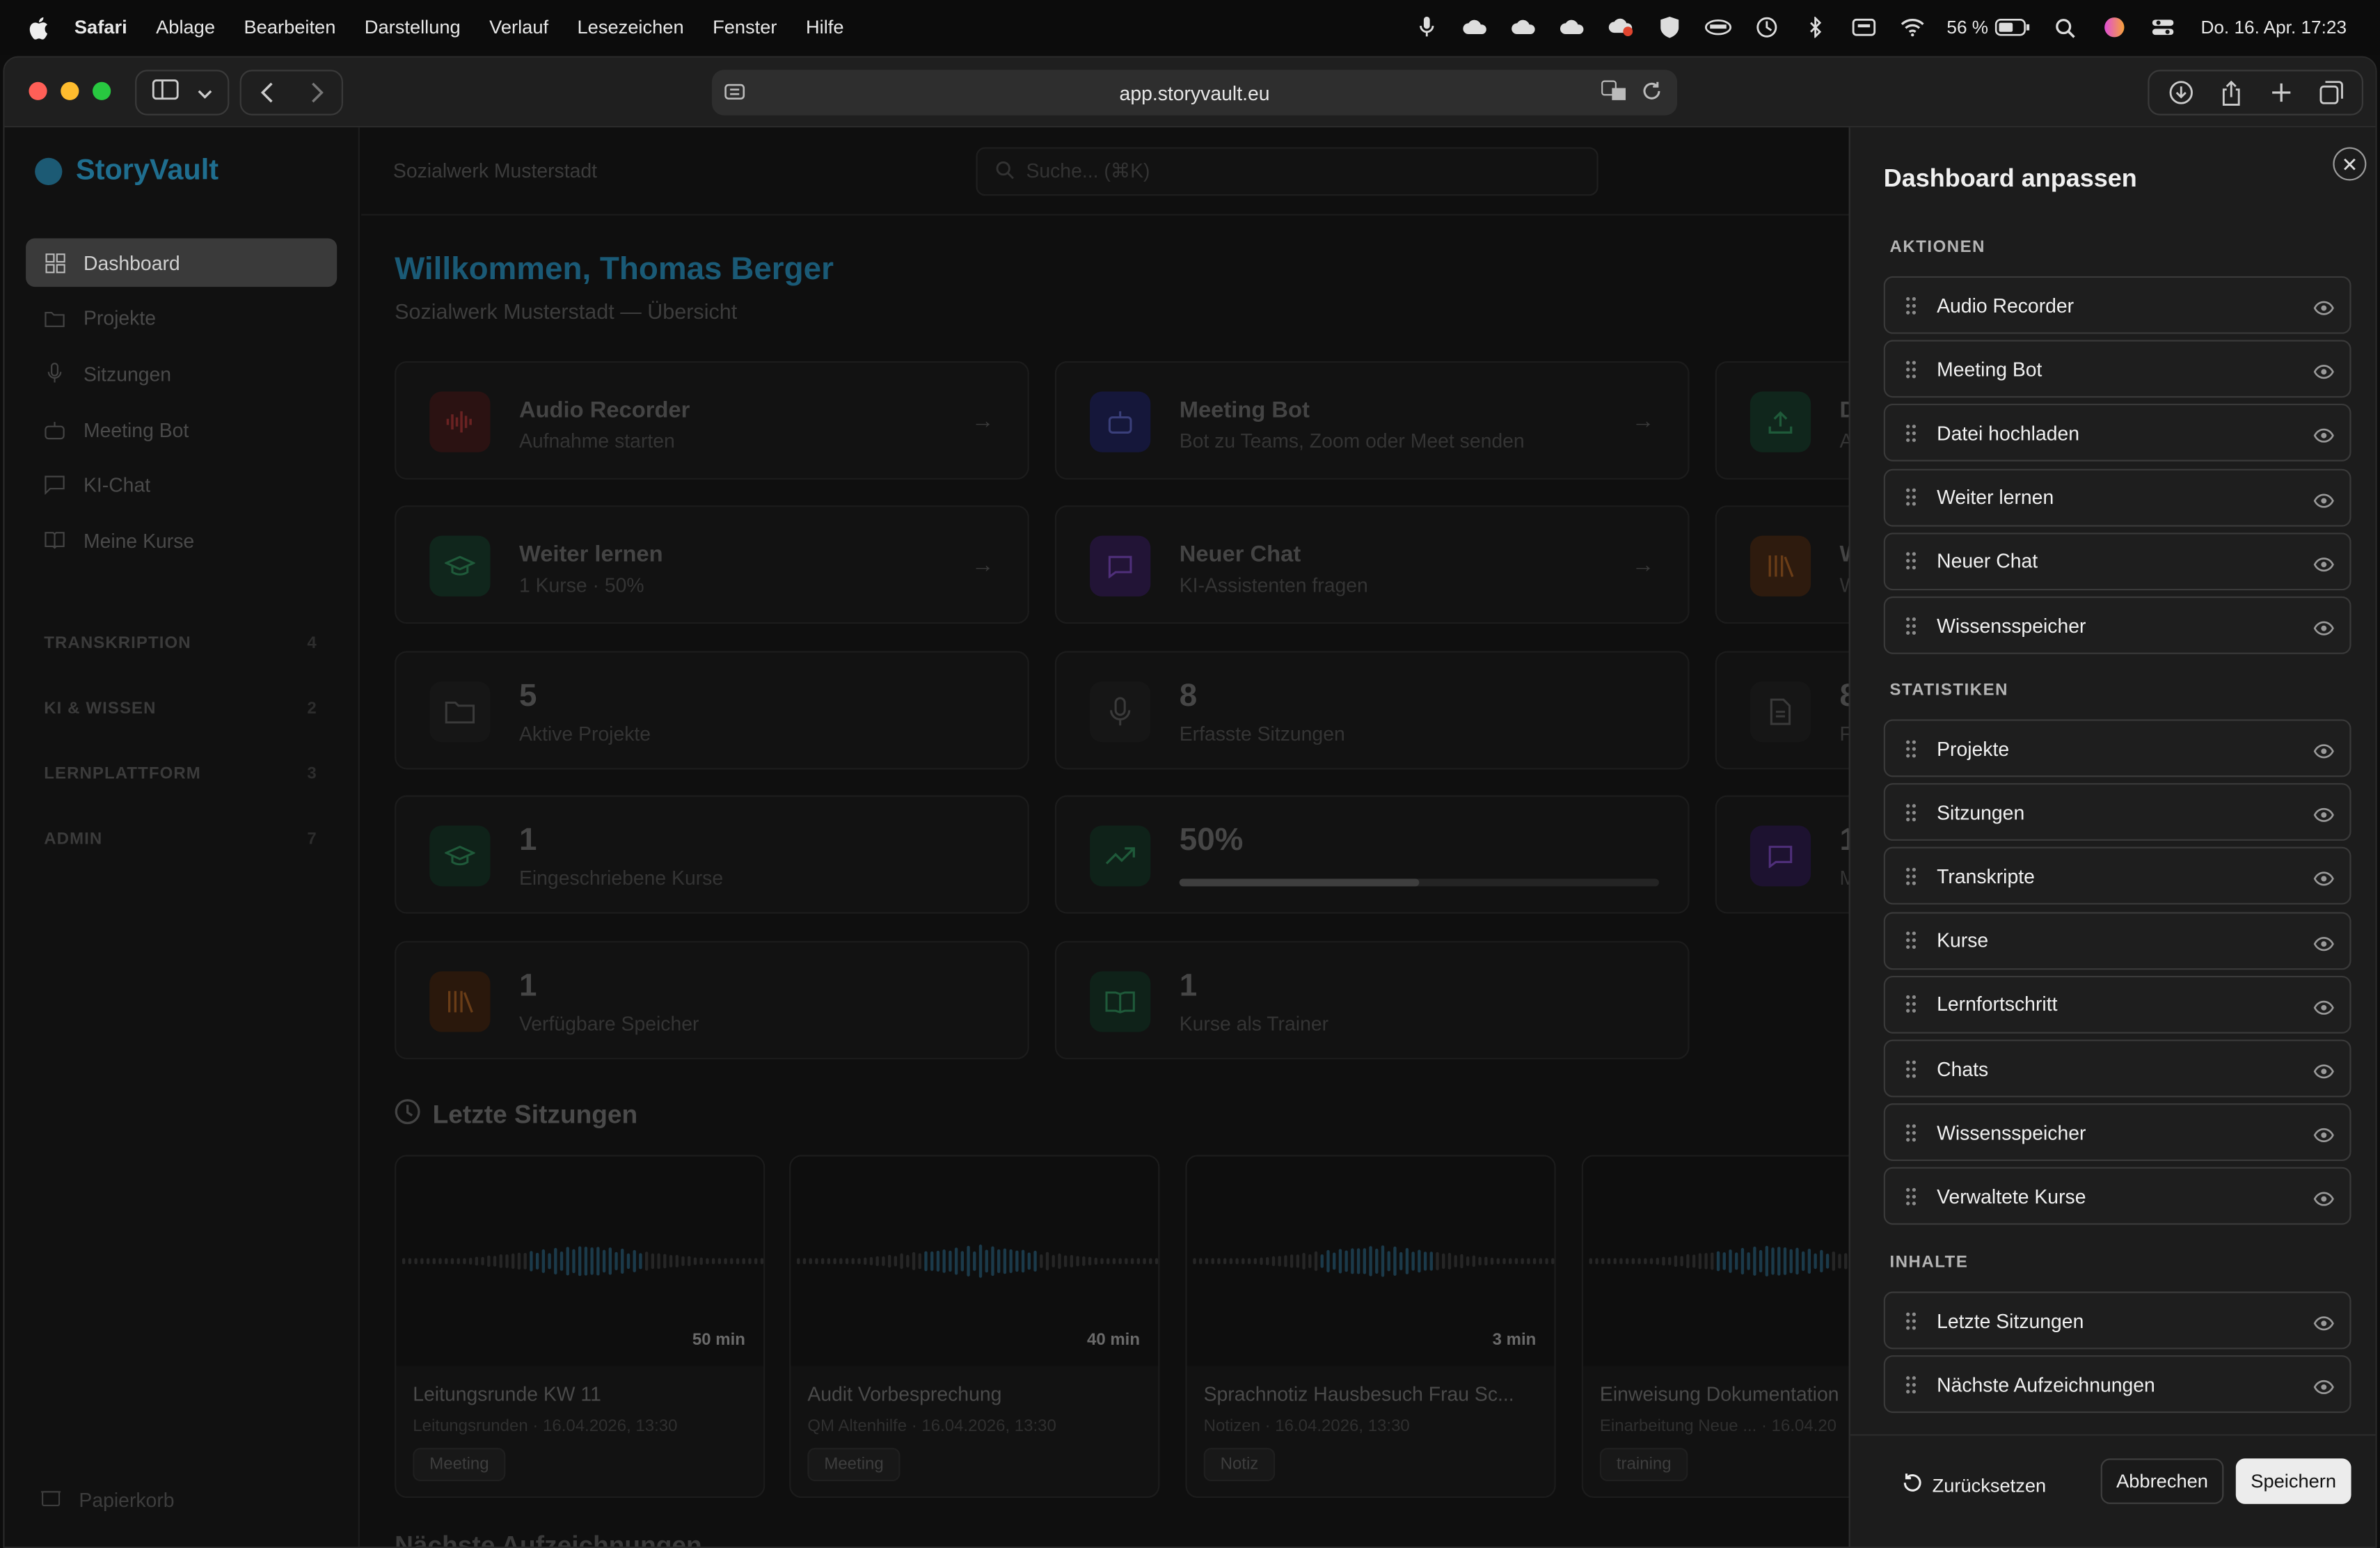 The height and width of the screenshot is (1548, 2380). Describe the element at coordinates (1614, 93) in the screenshot. I see `translate-icon` at that location.